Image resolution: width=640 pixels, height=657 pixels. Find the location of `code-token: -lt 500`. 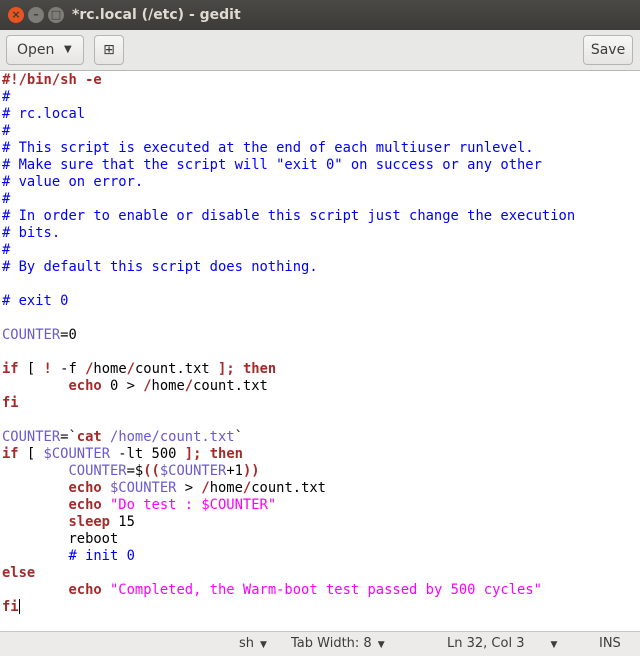

code-token: -lt 500 is located at coordinates (147, 454).